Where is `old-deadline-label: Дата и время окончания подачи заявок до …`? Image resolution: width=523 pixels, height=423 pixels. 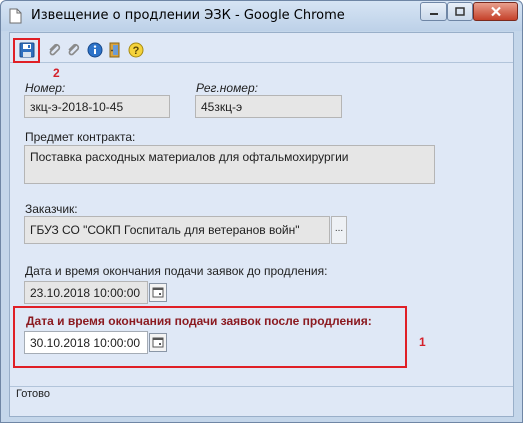
old-deadline-label: Дата и время окончания подачи заявок до … is located at coordinates (176, 271).